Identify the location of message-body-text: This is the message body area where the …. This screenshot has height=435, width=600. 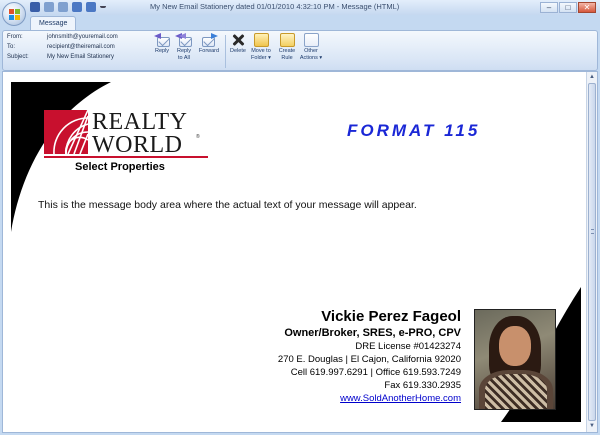
(227, 205).